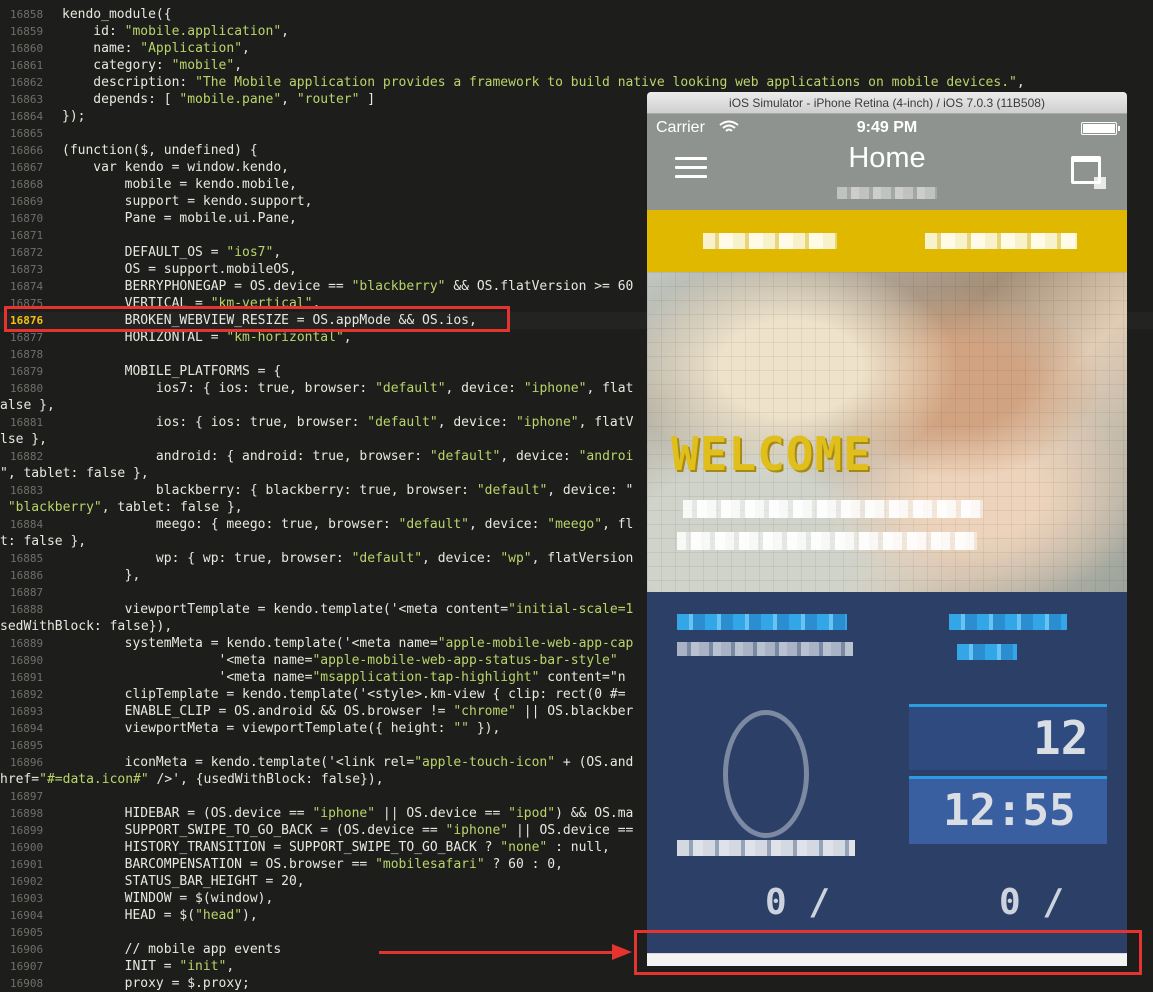 The width and height of the screenshot is (1153, 992). I want to click on line-code: kendo_module({, so click(117, 14).